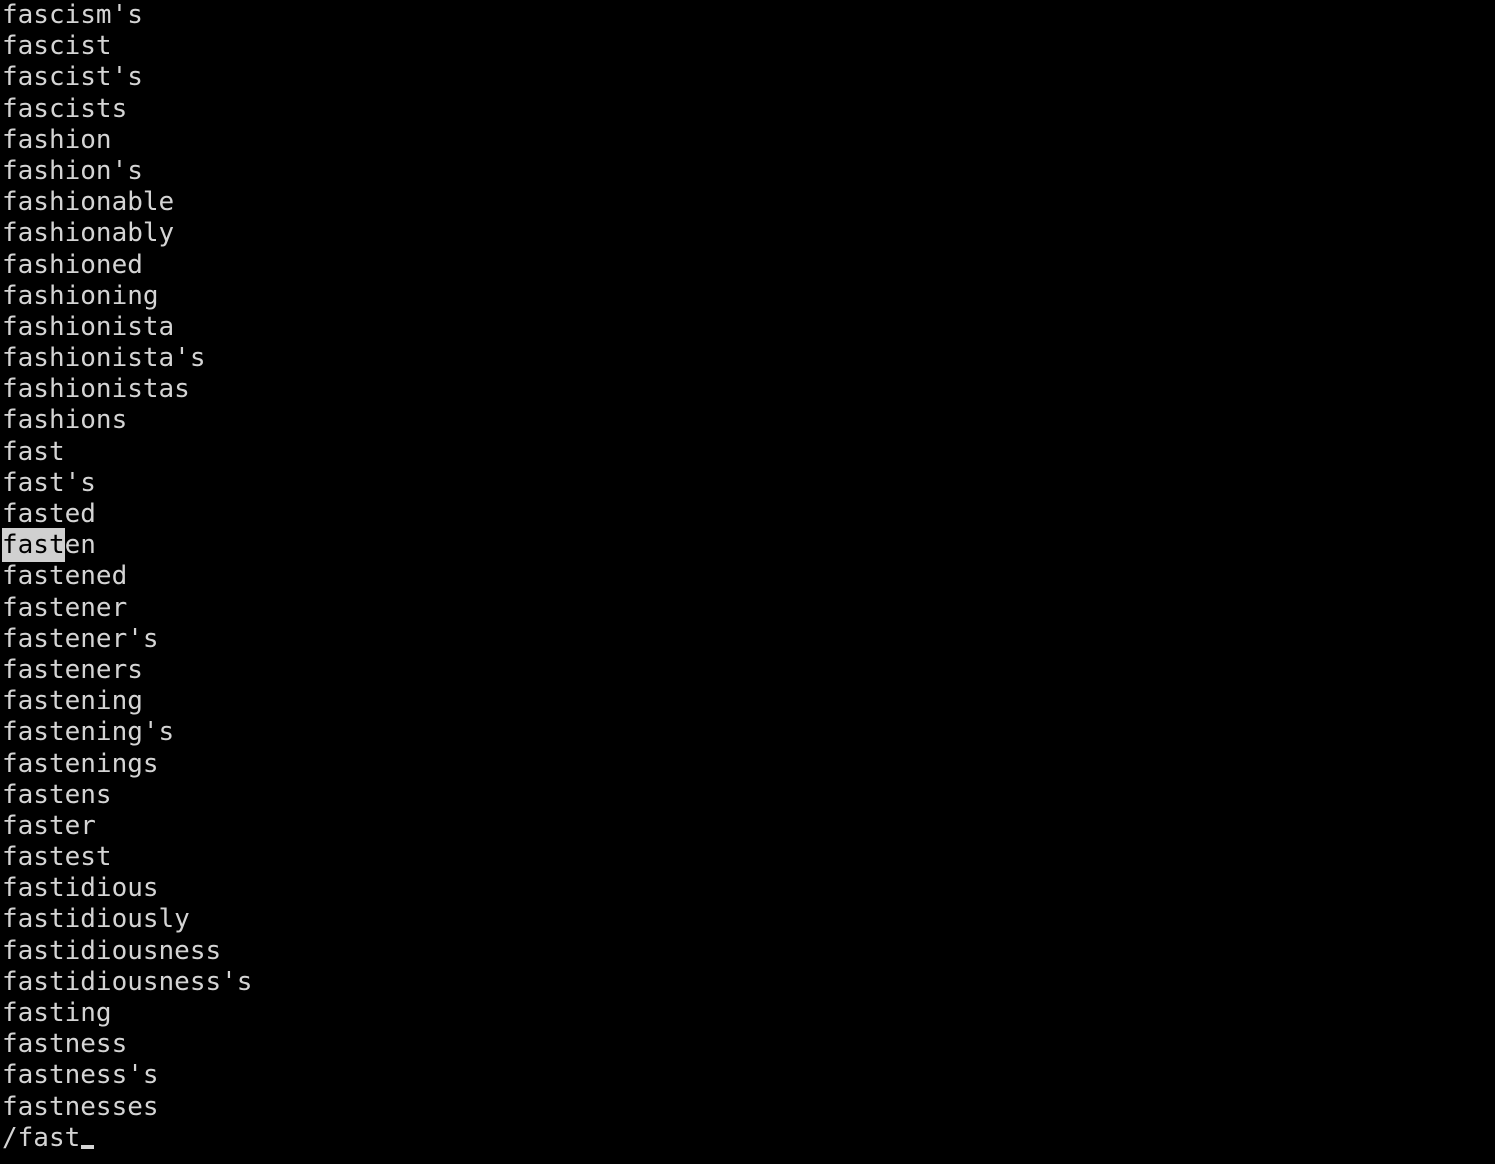  Describe the element at coordinates (33, 545) in the screenshot. I see `search-match-highlight: fast` at that location.